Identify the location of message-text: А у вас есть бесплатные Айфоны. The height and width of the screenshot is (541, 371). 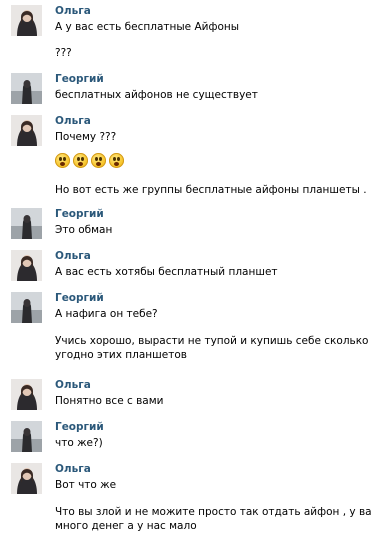
(147, 27).